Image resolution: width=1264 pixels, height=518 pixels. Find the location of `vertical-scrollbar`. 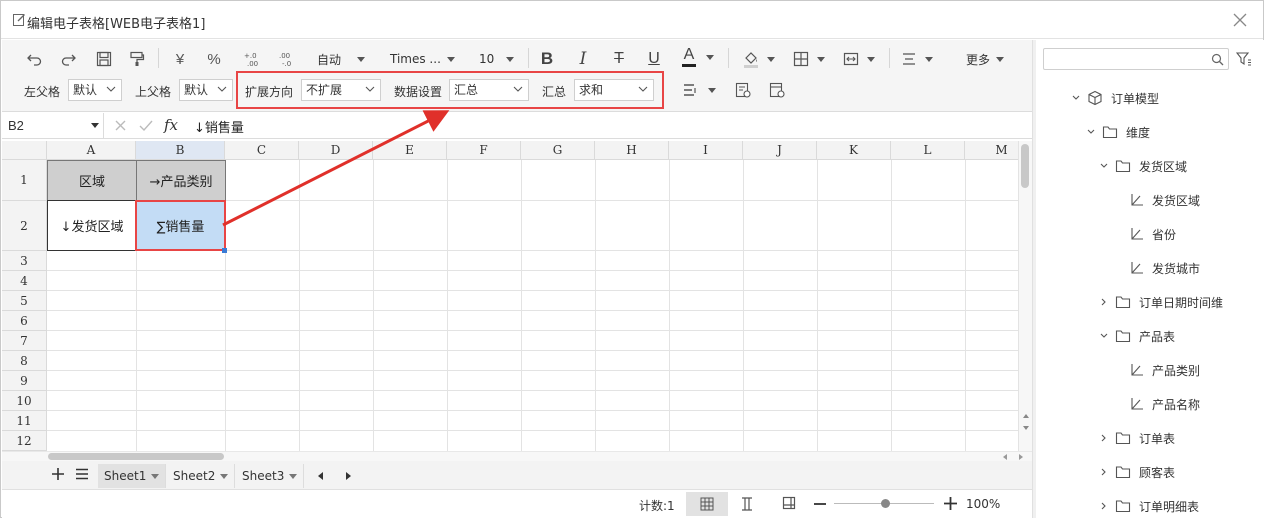

vertical-scrollbar is located at coordinates (1025, 296).